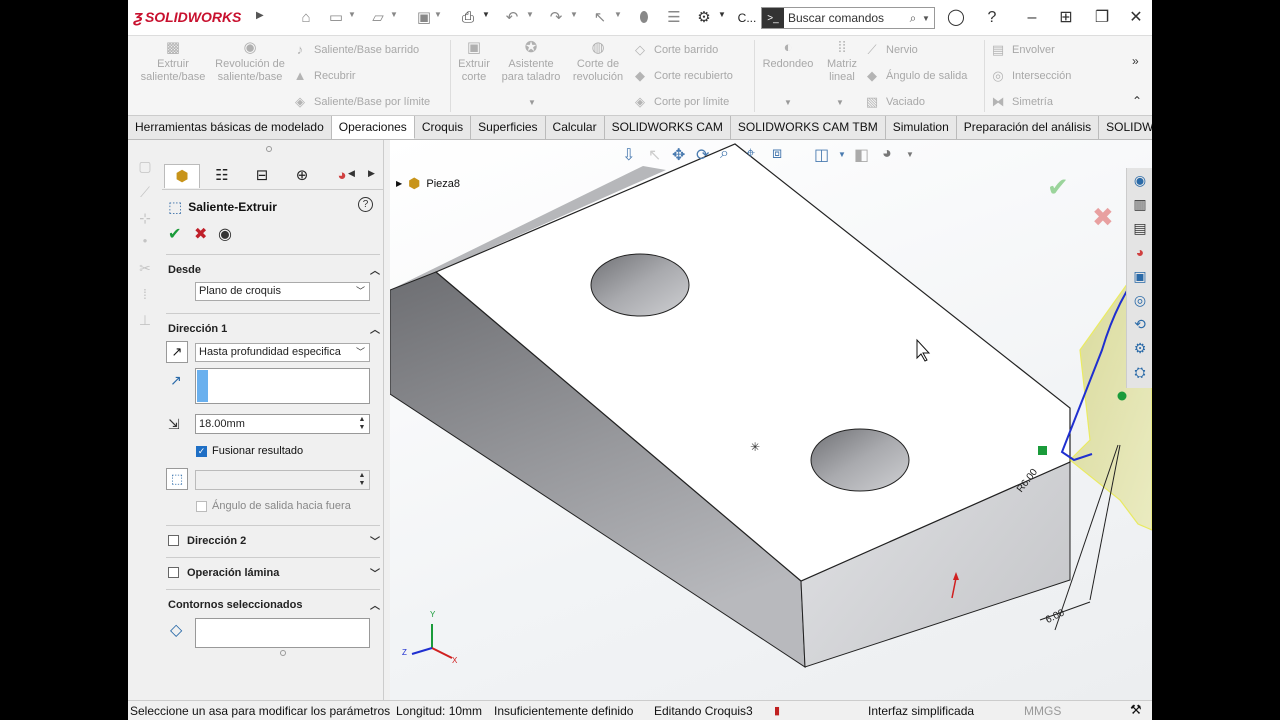  Describe the element at coordinates (921, 127) in the screenshot. I see `tab-simulation: Simulation` at that location.